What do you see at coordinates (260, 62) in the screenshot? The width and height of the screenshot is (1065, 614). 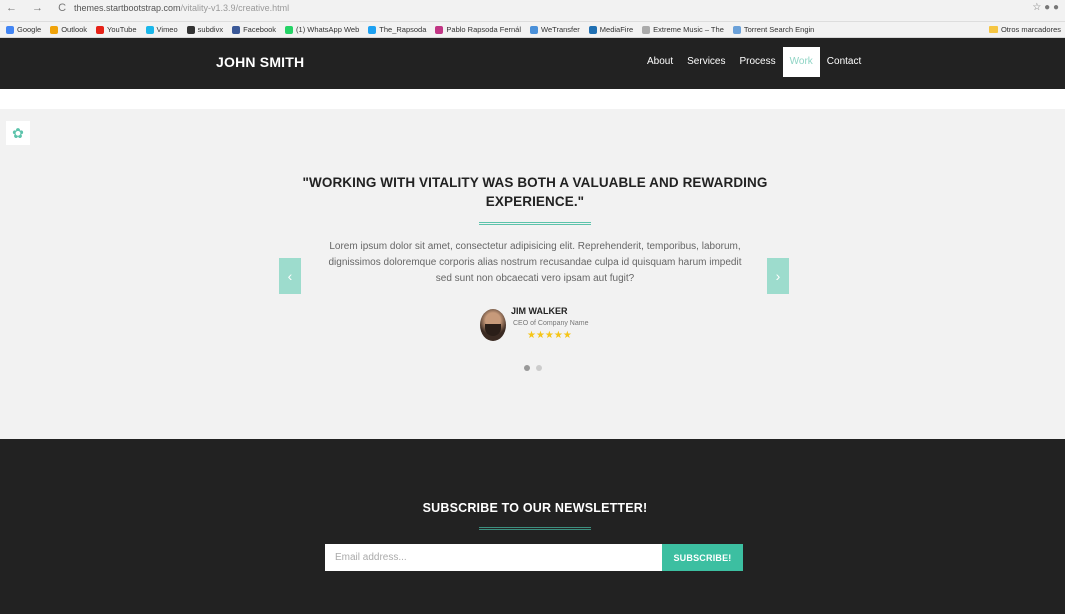 I see `brand-logo: JOHN SMITH` at bounding box center [260, 62].